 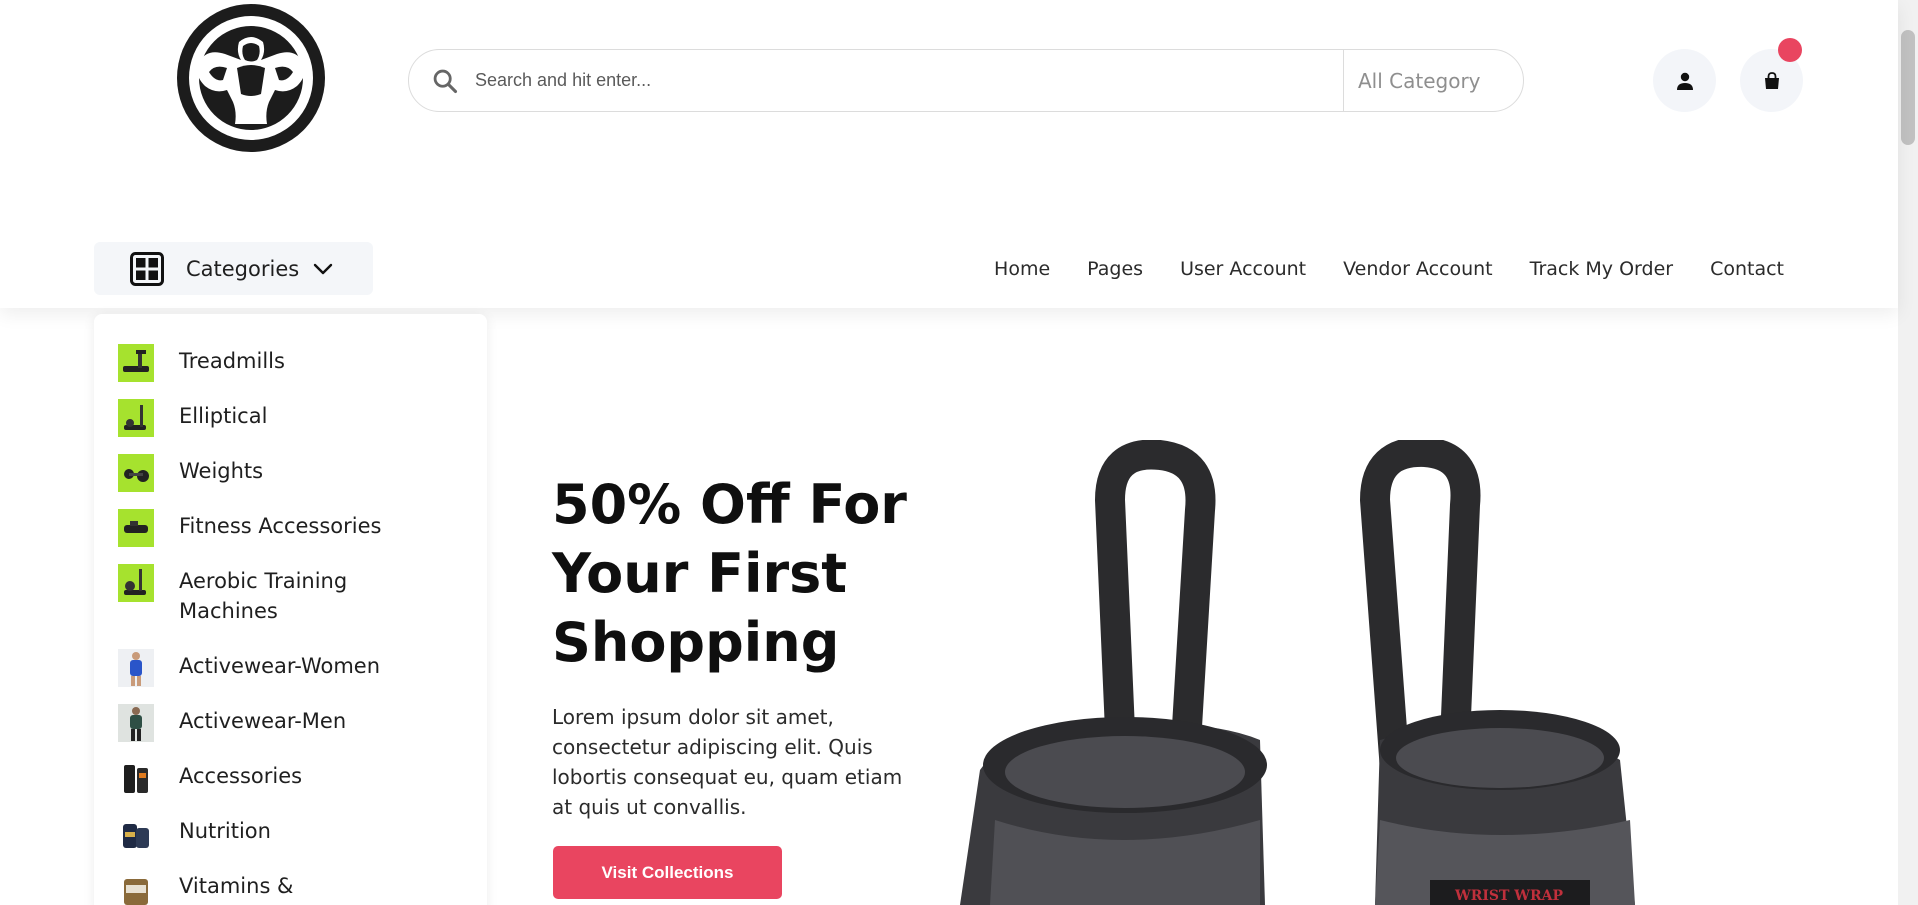 I want to click on shopping-bag-icon, so click(x=1771, y=80).